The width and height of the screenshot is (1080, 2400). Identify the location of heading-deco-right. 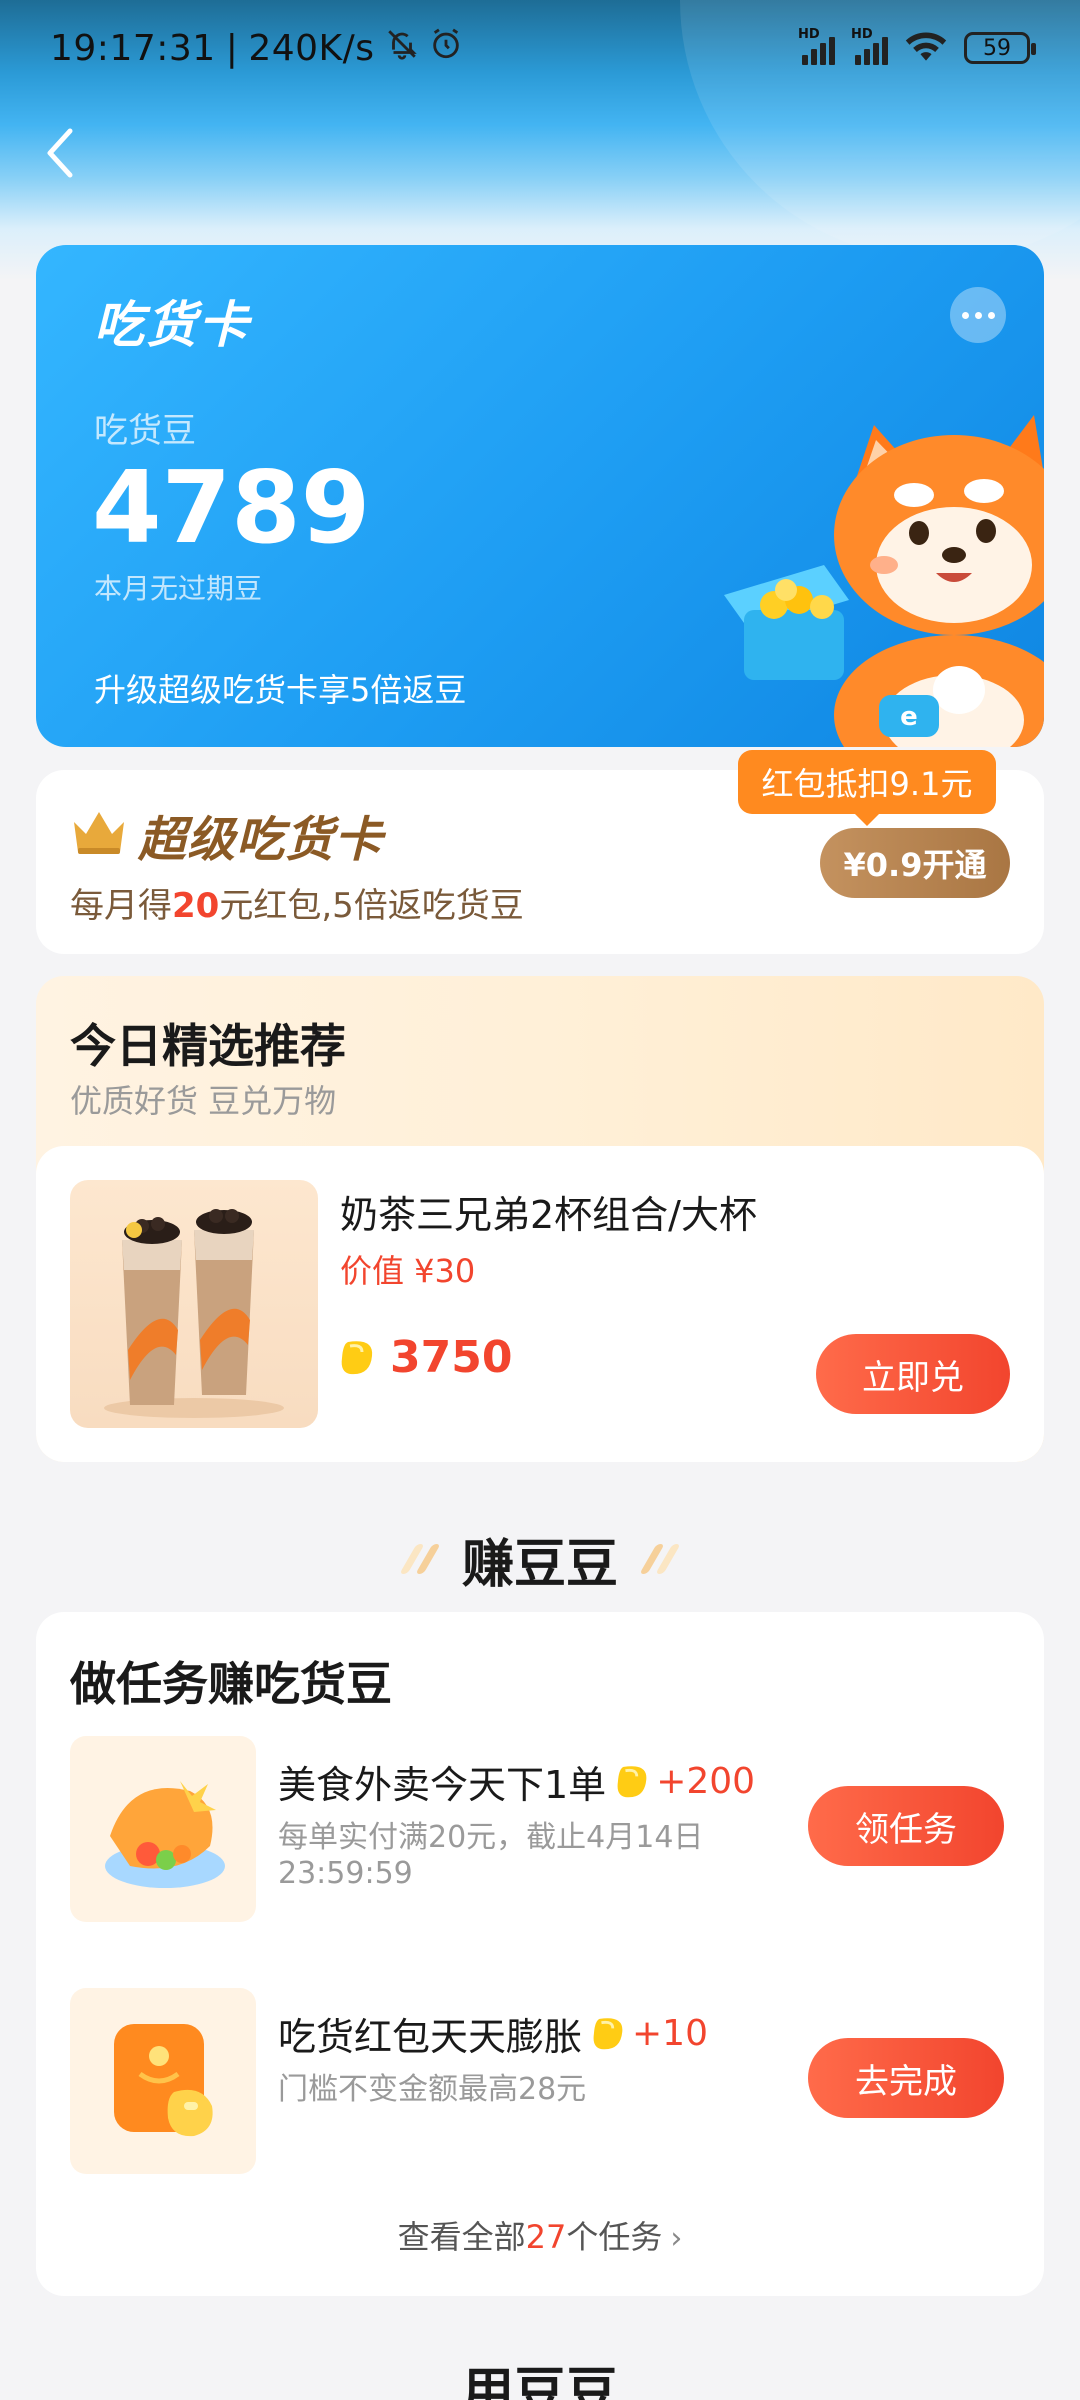
(660, 1559).